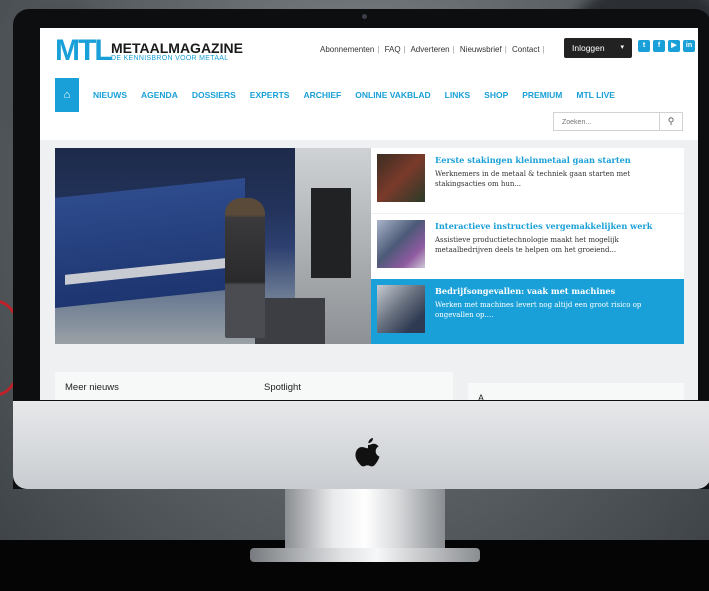  What do you see at coordinates (644, 46) in the screenshot?
I see `twitter-icon: t` at bounding box center [644, 46].